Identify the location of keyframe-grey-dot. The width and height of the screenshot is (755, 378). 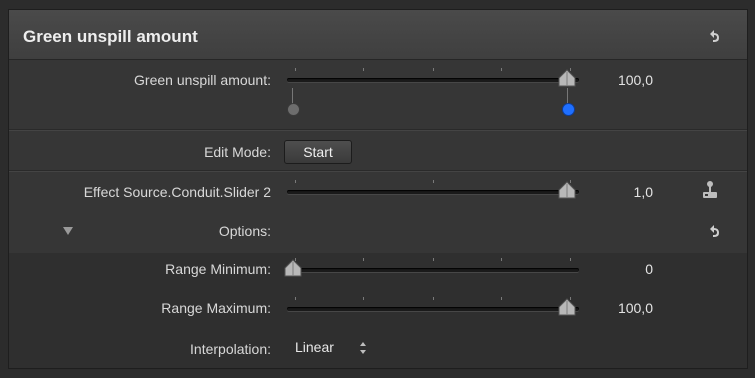
(293, 109).